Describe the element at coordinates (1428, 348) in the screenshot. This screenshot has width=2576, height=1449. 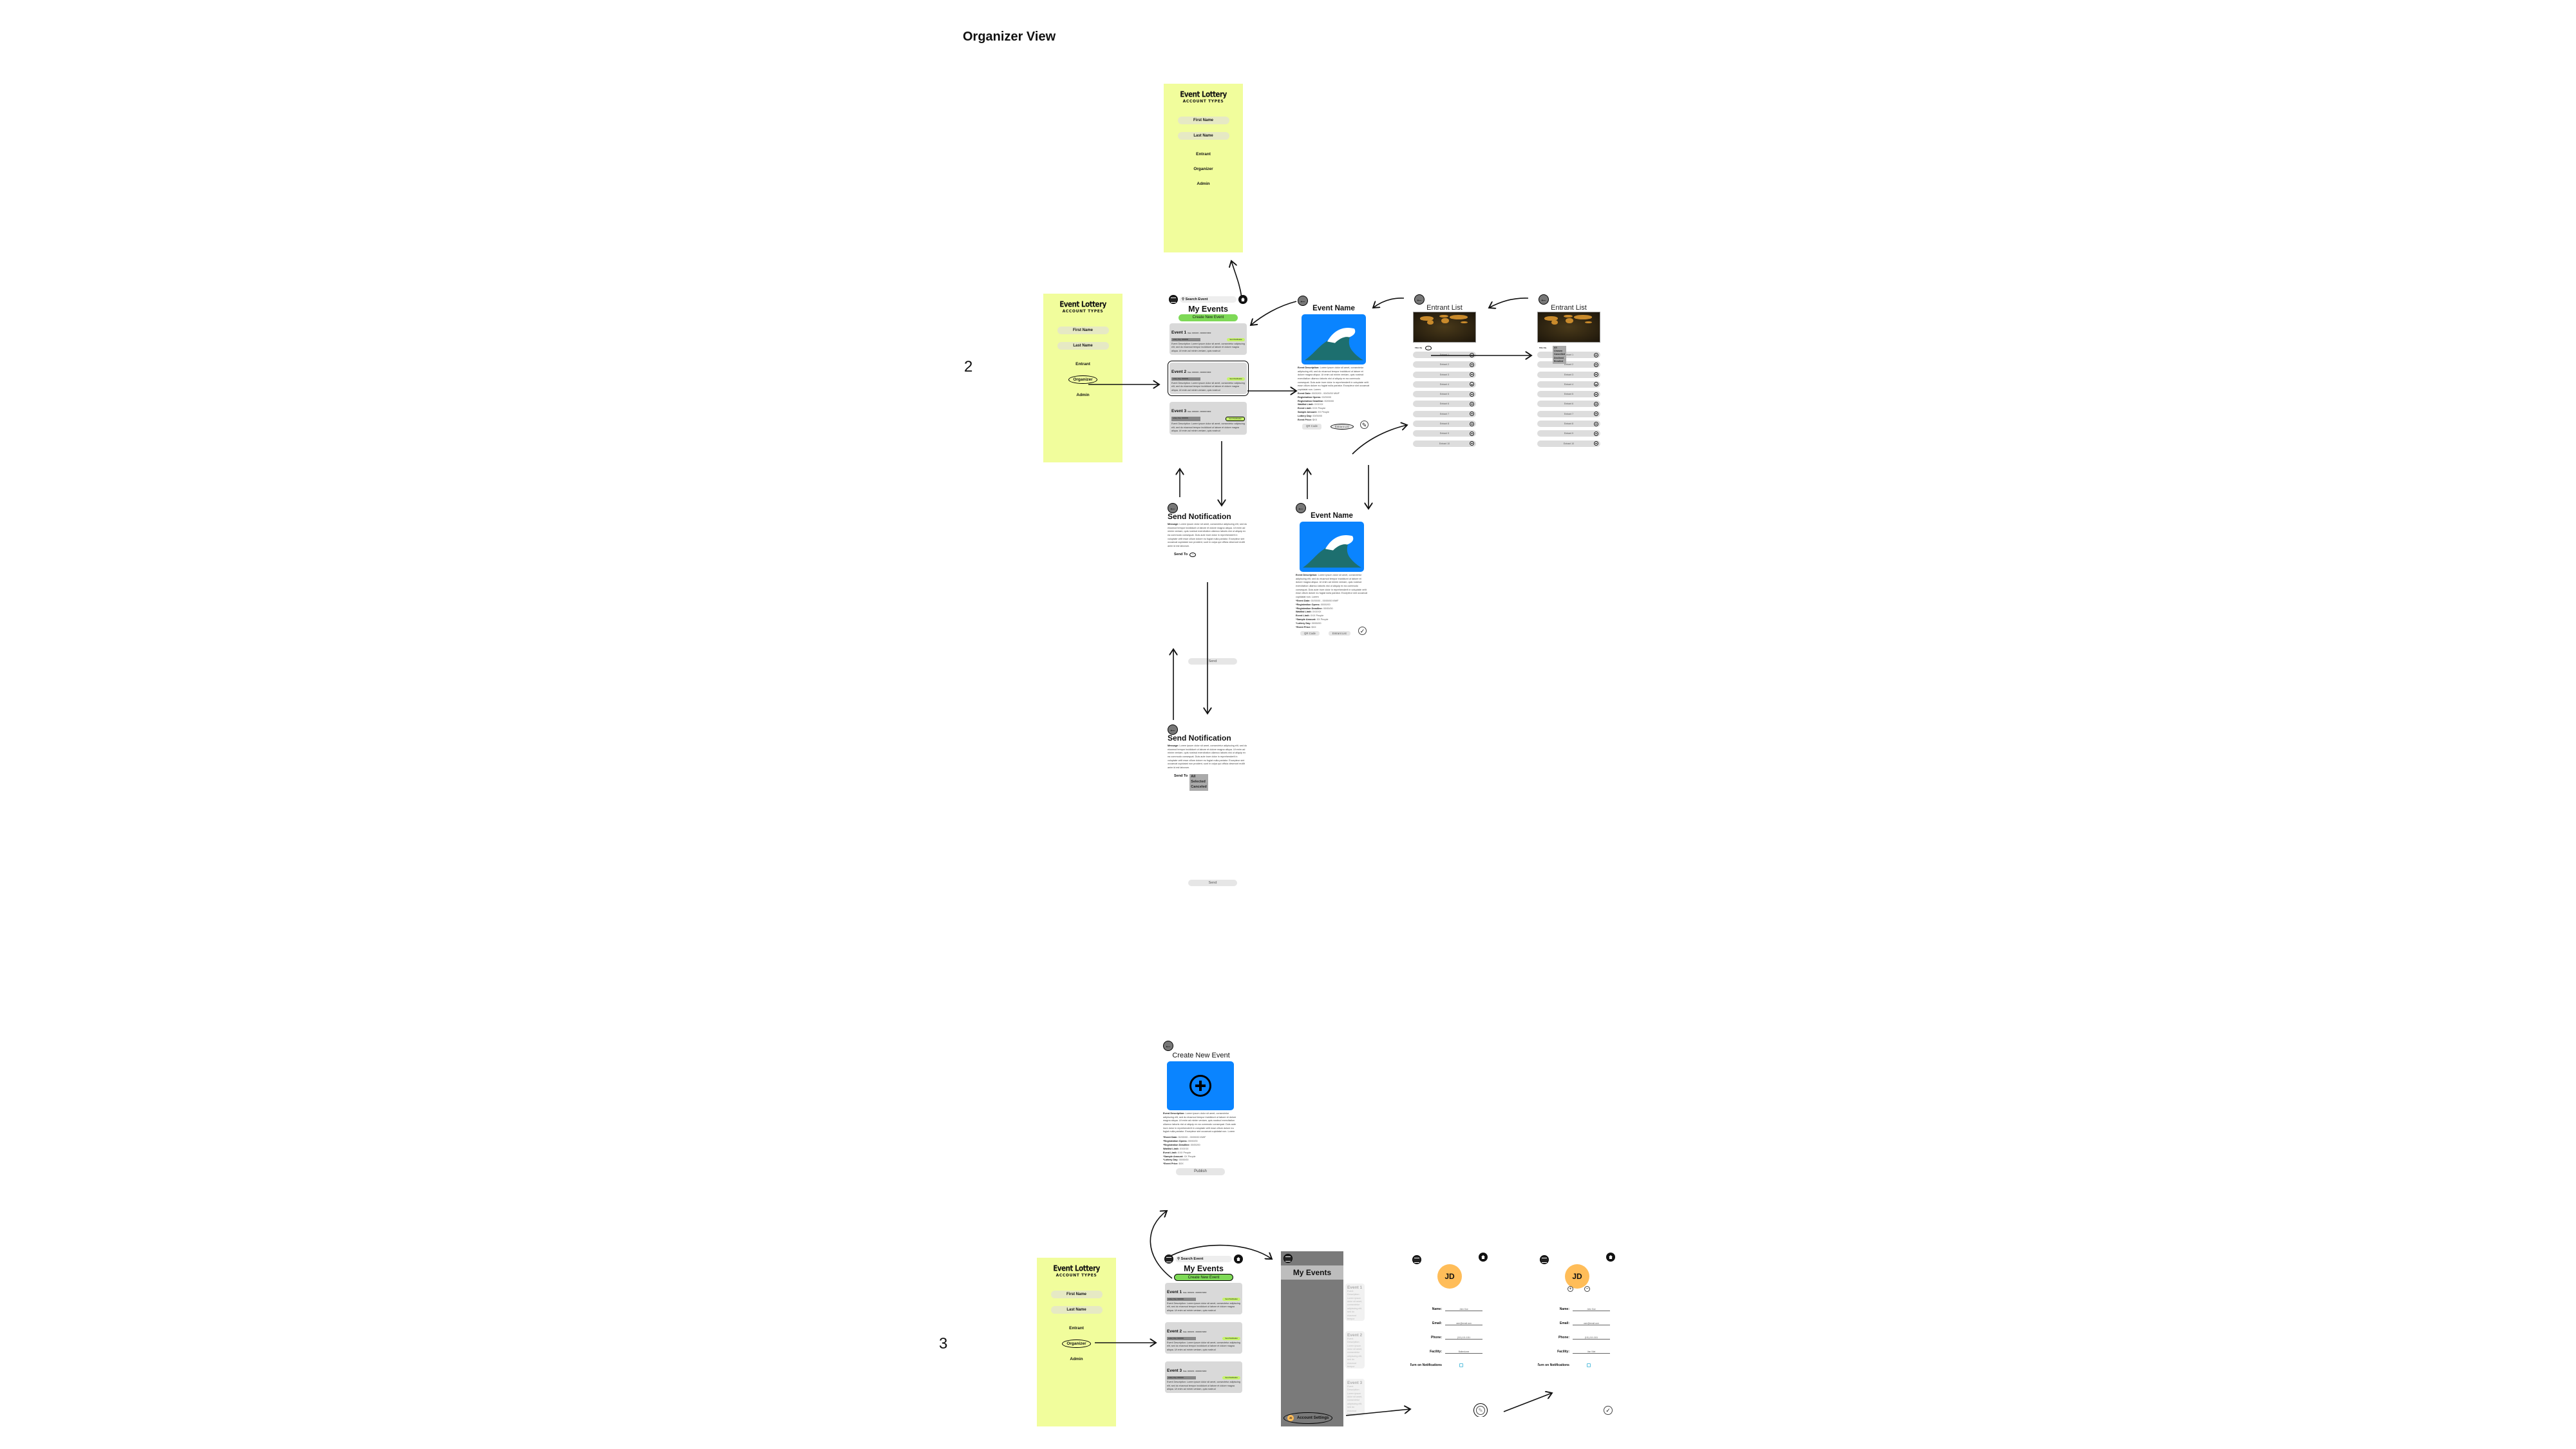
I see `filter-chevron-icon: ⌄` at that location.